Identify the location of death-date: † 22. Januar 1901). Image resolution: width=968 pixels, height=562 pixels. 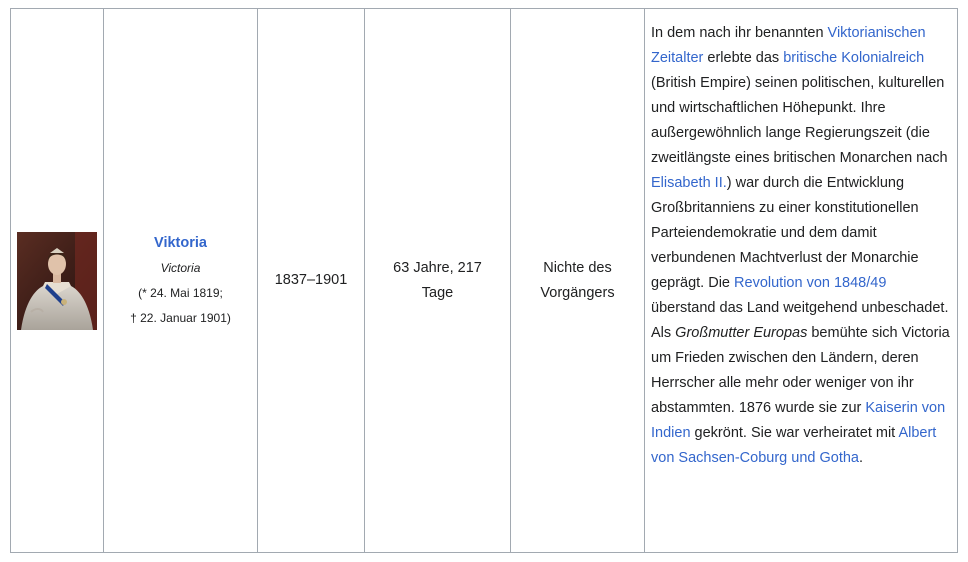
(180, 318).